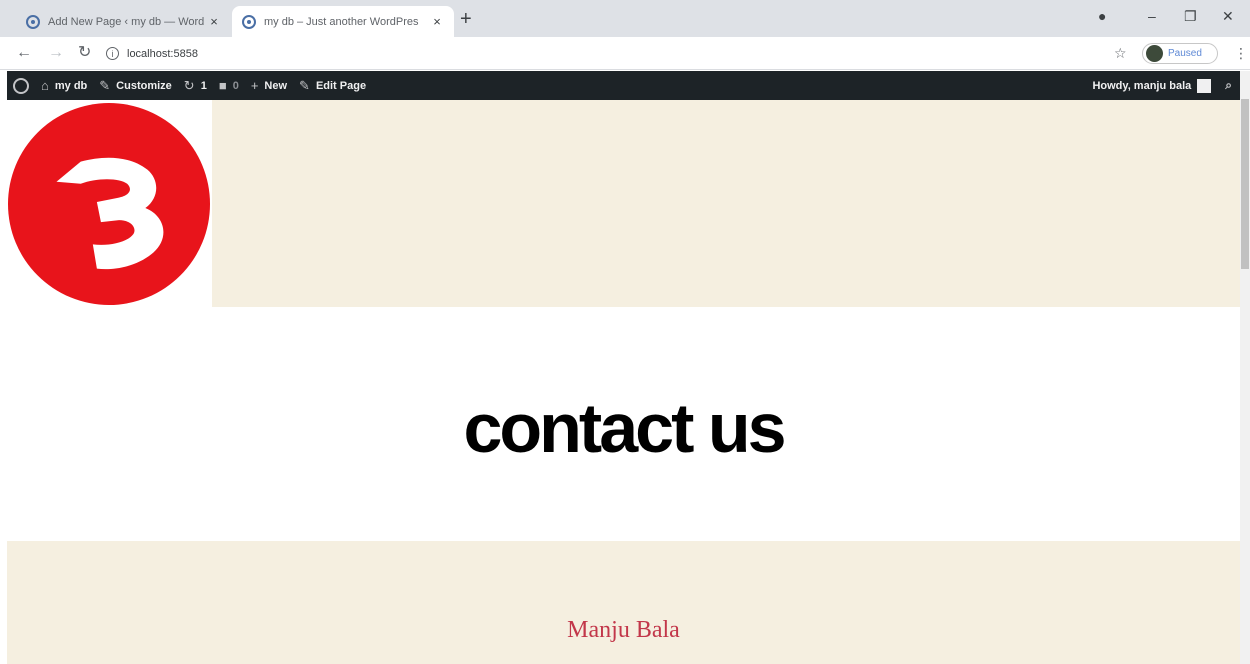 The width and height of the screenshot is (1250, 664). Describe the element at coordinates (112, 53) in the screenshot. I see `site-info-icon: i` at that location.